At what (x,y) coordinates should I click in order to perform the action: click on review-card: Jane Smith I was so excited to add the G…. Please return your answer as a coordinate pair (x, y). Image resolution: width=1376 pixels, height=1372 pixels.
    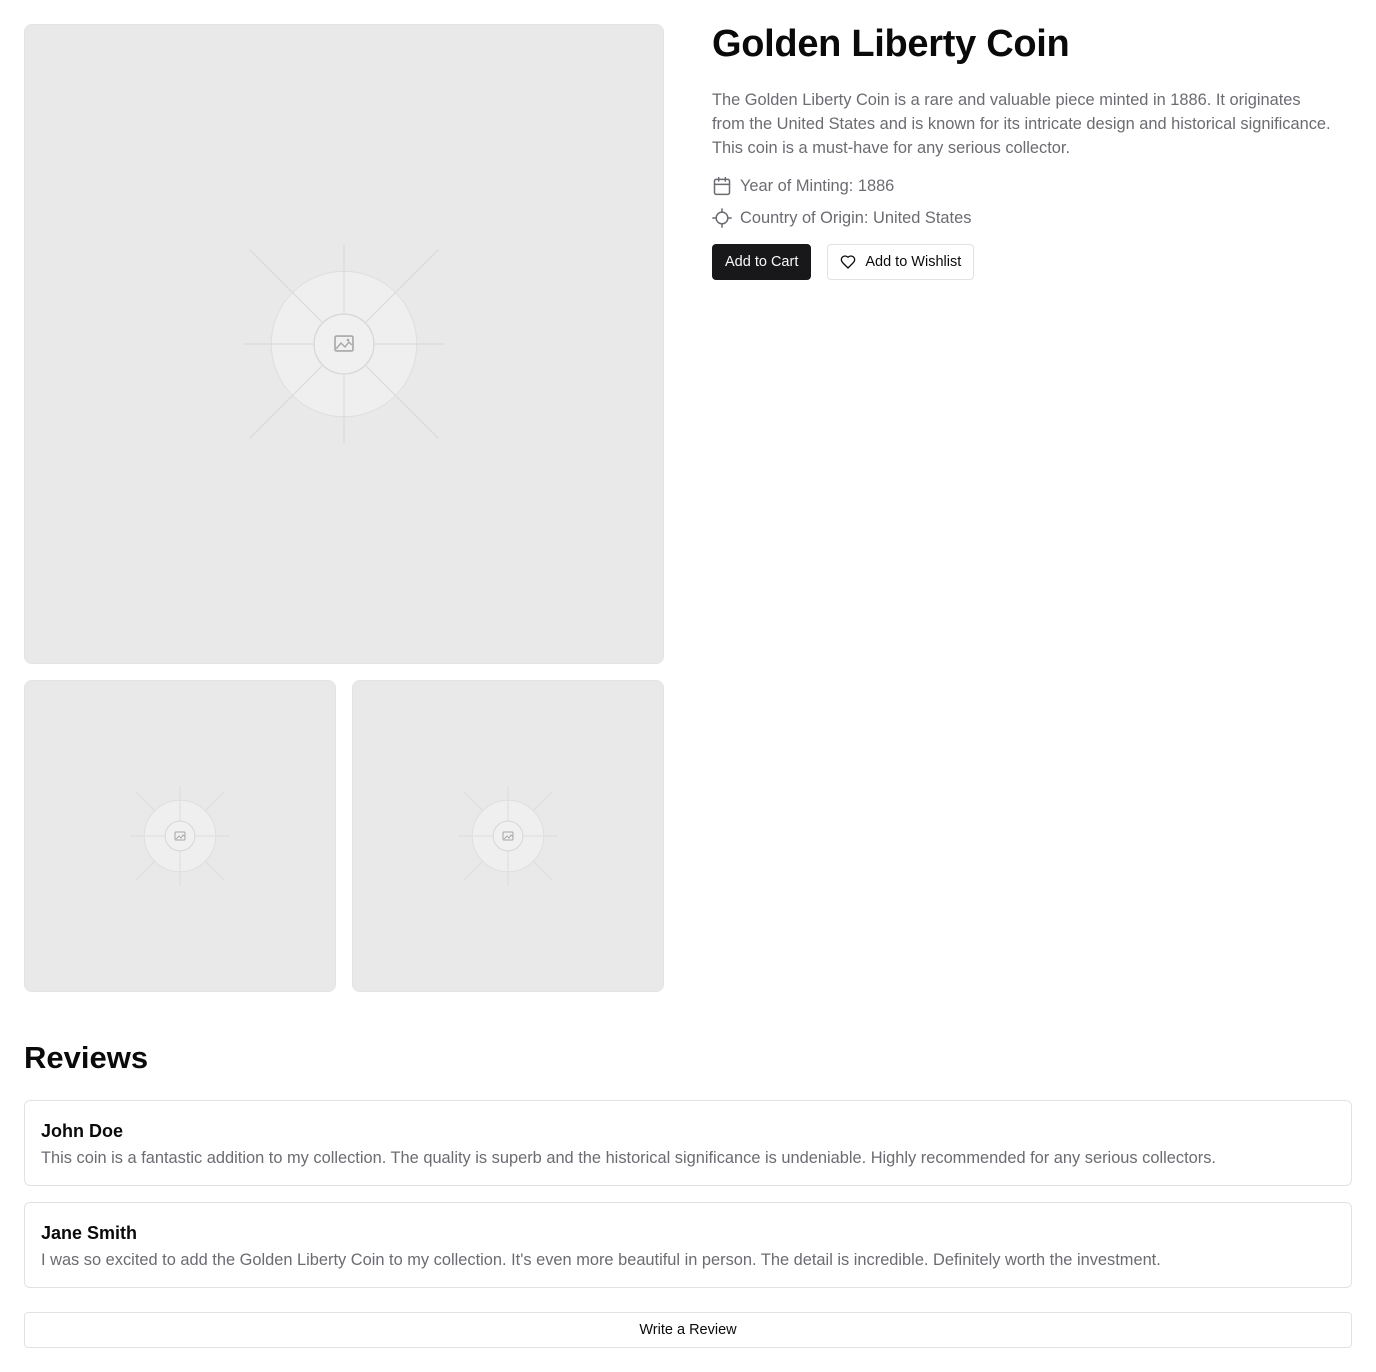
    Looking at the image, I should click on (688, 1245).